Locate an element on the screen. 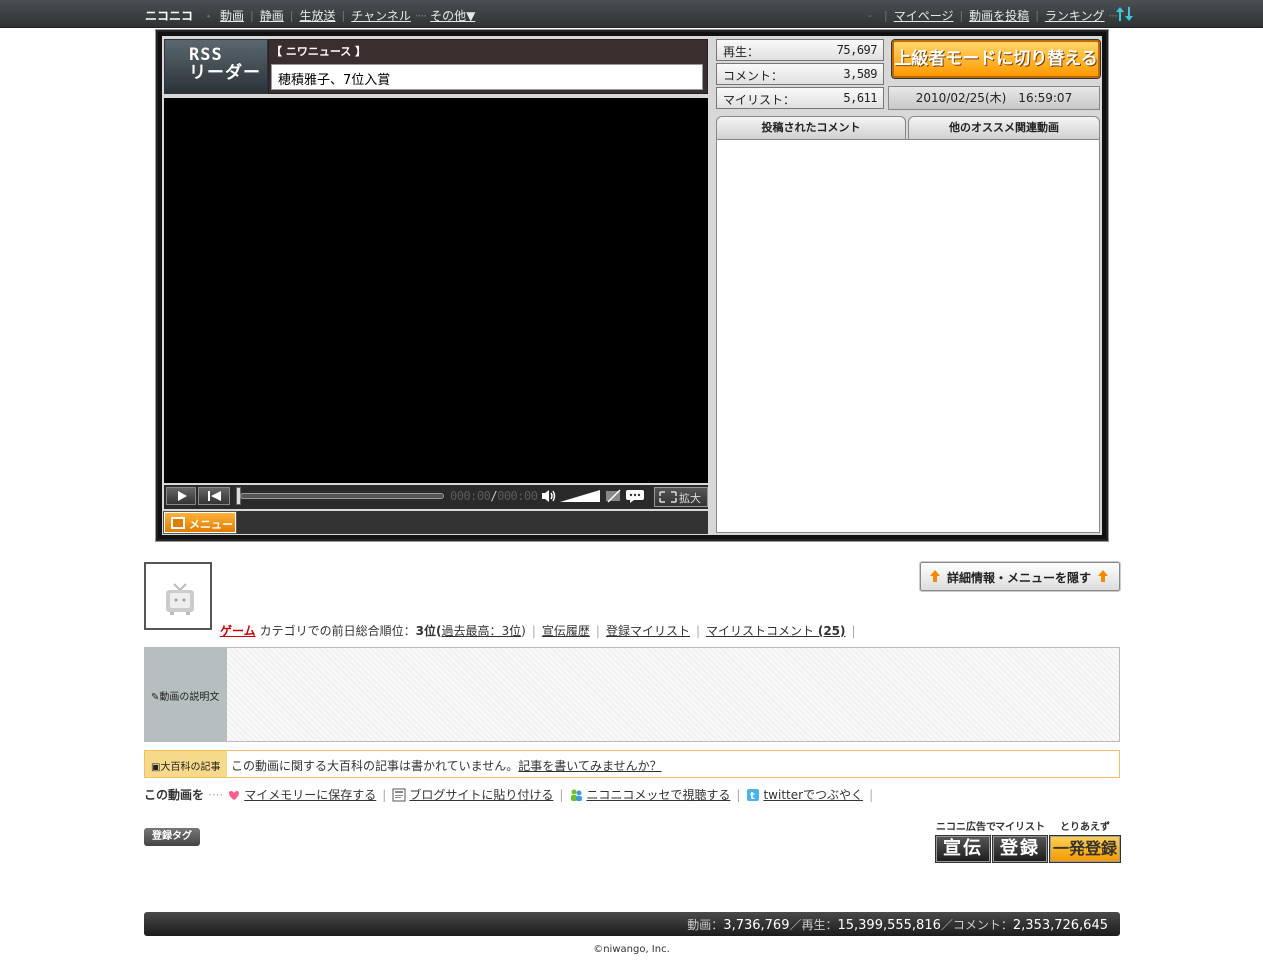 The width and height of the screenshot is (1263, 967). comments-label: コメント： is located at coordinates (753, 76).